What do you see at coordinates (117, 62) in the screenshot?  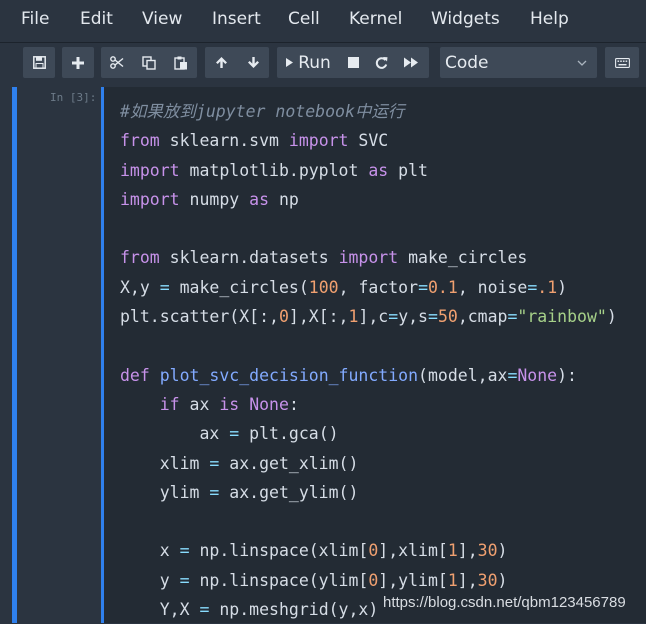 I see `cut-button` at bounding box center [117, 62].